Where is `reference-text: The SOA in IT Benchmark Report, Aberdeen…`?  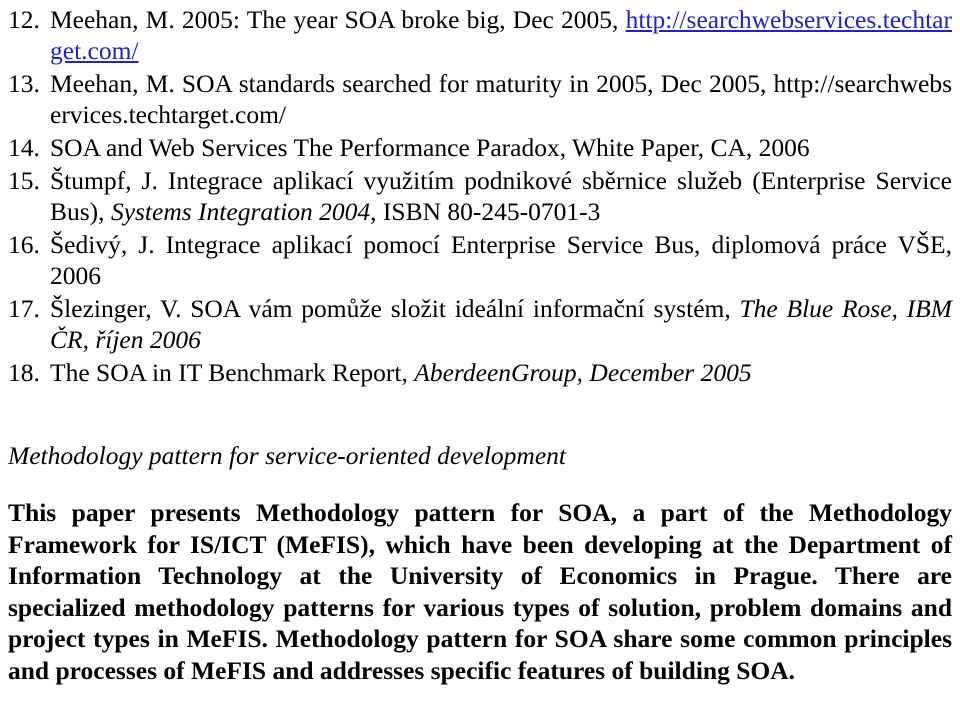
reference-text: The SOA in IT Benchmark Report, Aberdeen… is located at coordinates (501, 372).